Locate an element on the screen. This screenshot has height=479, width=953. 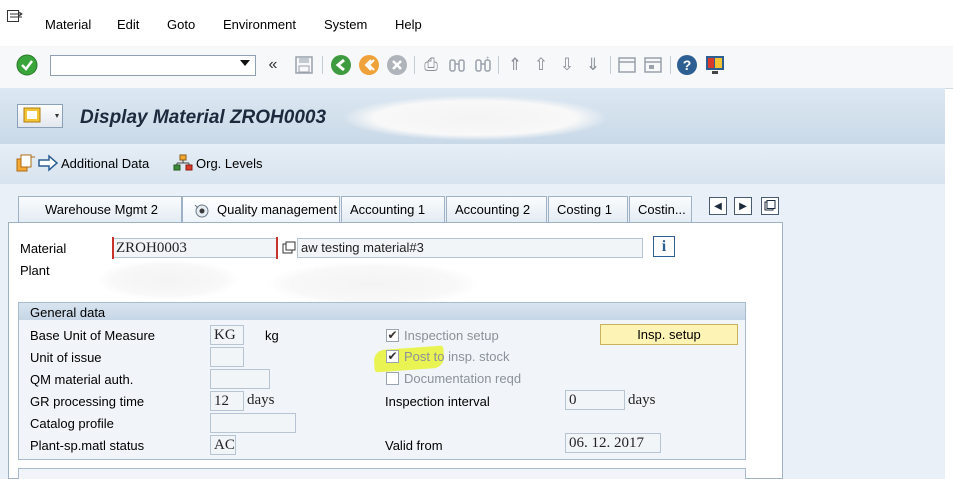
qm-auth-field is located at coordinates (240, 379).